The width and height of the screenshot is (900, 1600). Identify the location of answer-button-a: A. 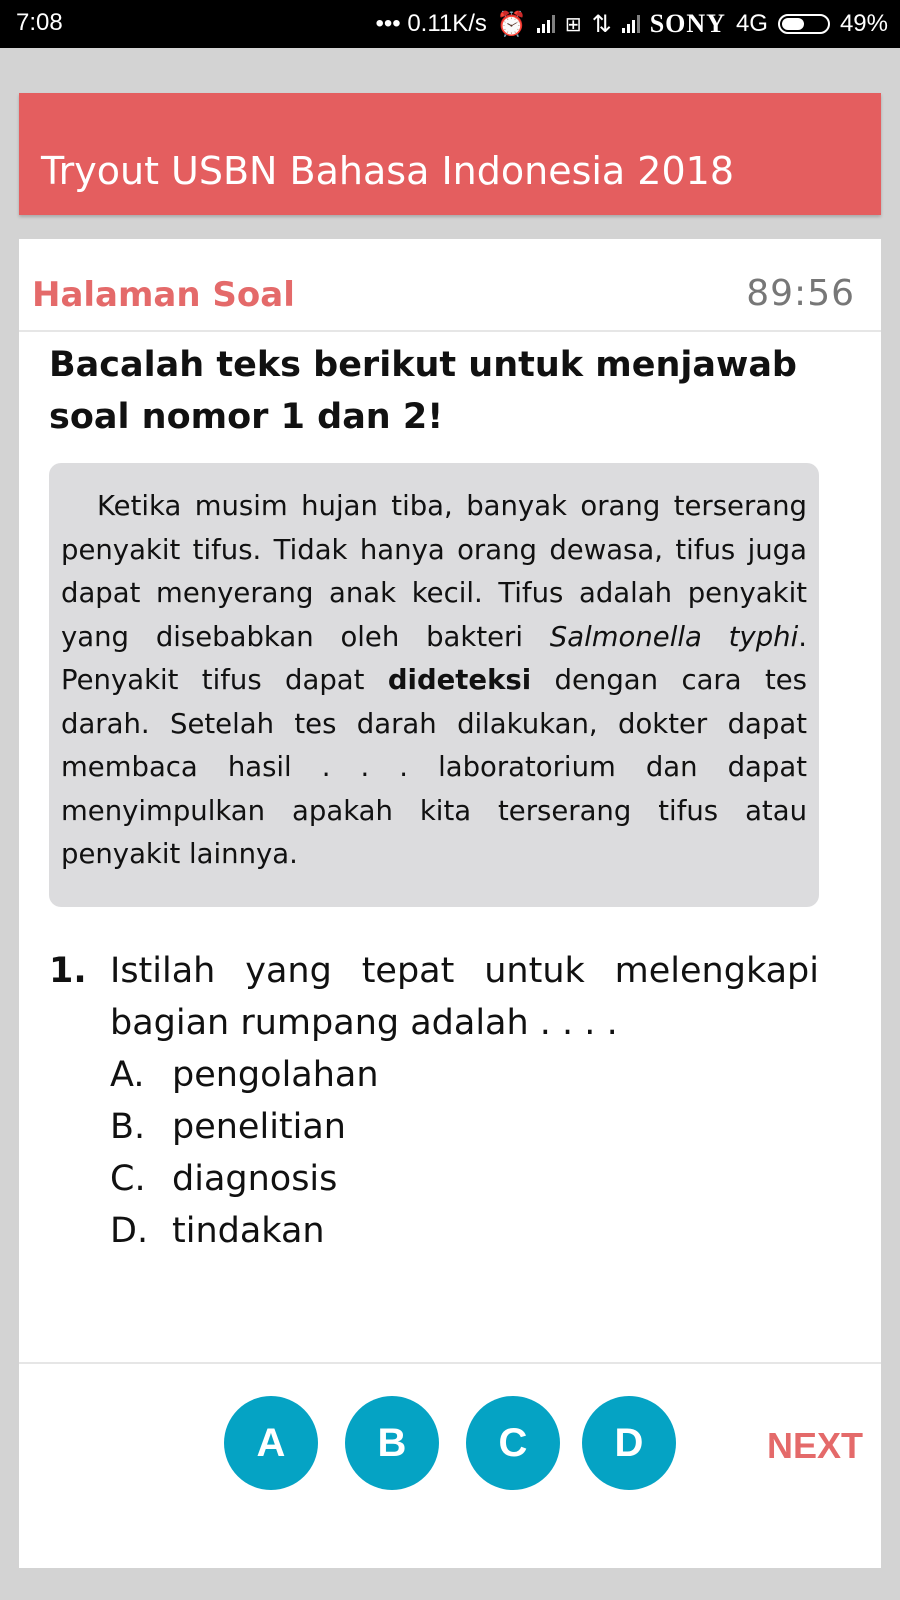
(271, 1443).